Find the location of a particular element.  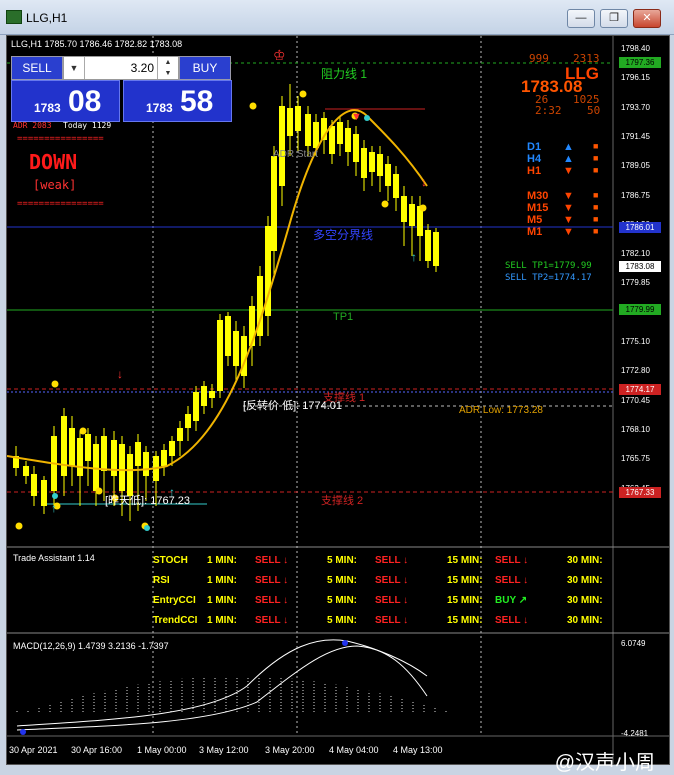

price-level-tag: 1783.08 is located at coordinates (640, 266).